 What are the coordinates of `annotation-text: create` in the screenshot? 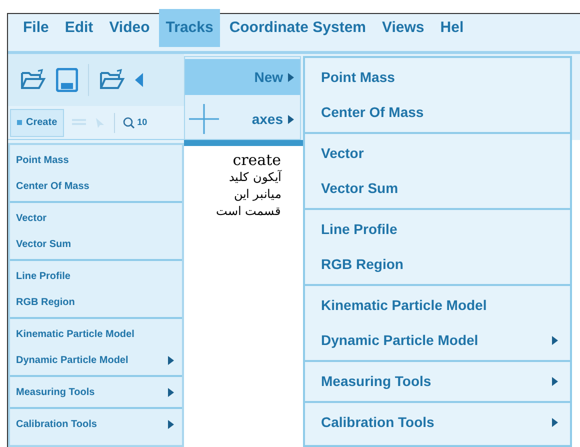 It's located at (256, 160).